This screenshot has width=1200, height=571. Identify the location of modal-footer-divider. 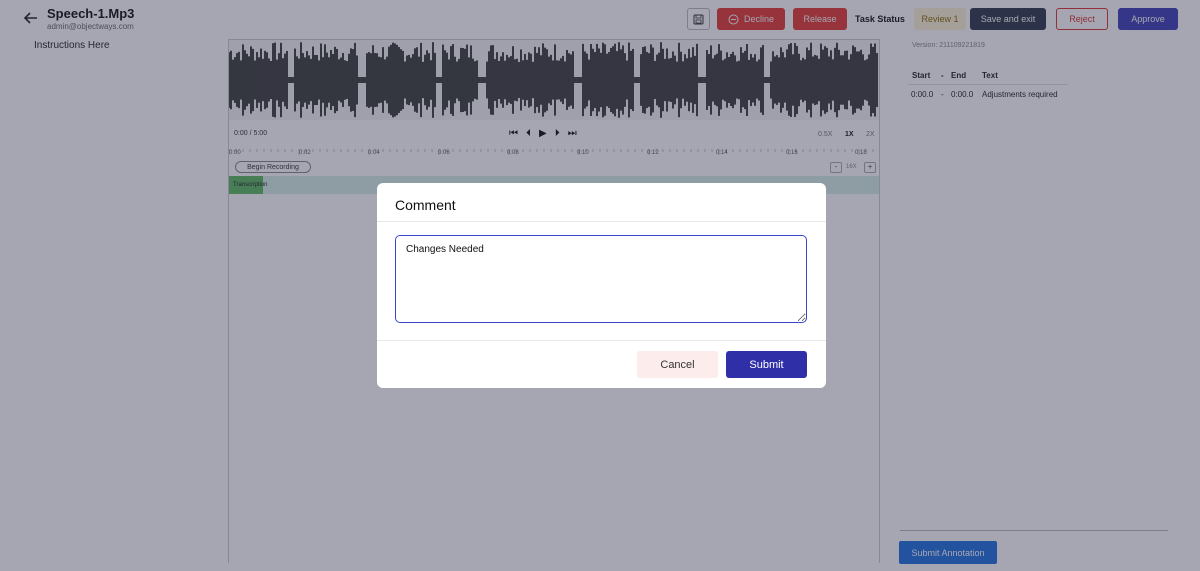
(601, 340).